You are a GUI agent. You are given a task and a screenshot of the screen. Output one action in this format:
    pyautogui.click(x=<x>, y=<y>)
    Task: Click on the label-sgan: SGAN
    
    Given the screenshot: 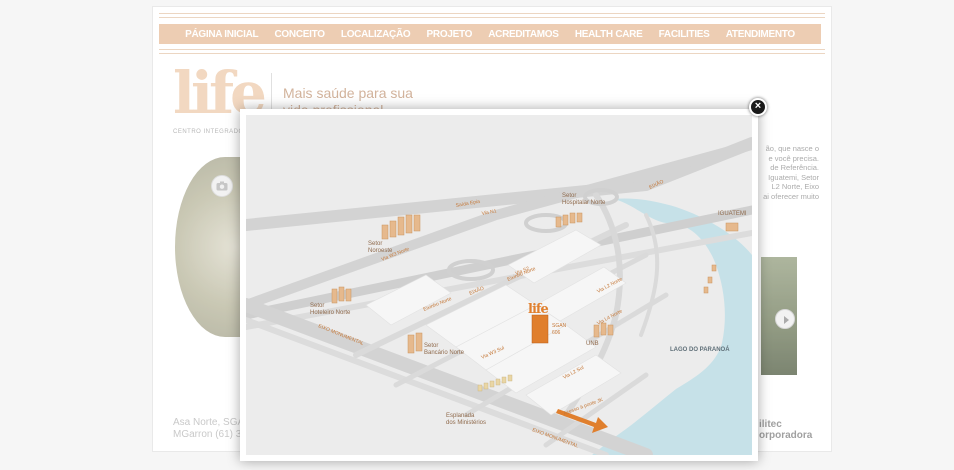 What is the action you would take?
    pyautogui.click(x=559, y=326)
    